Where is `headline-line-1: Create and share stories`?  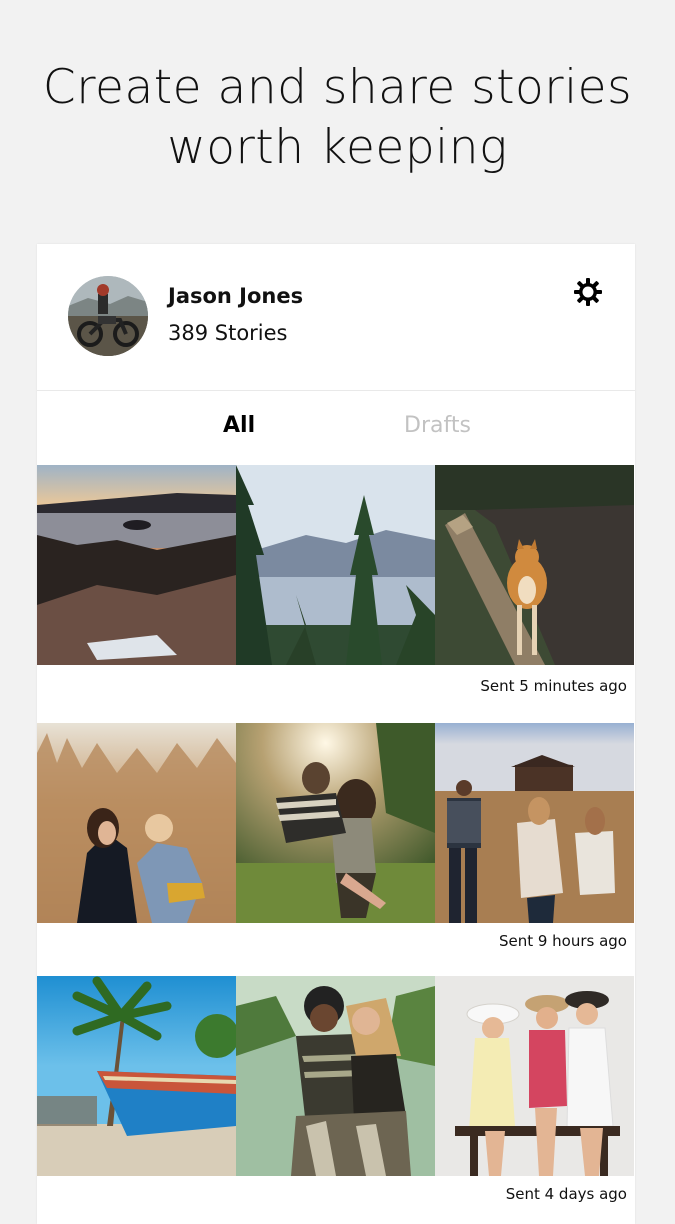 headline-line-1: Create and share stories is located at coordinates (337, 87).